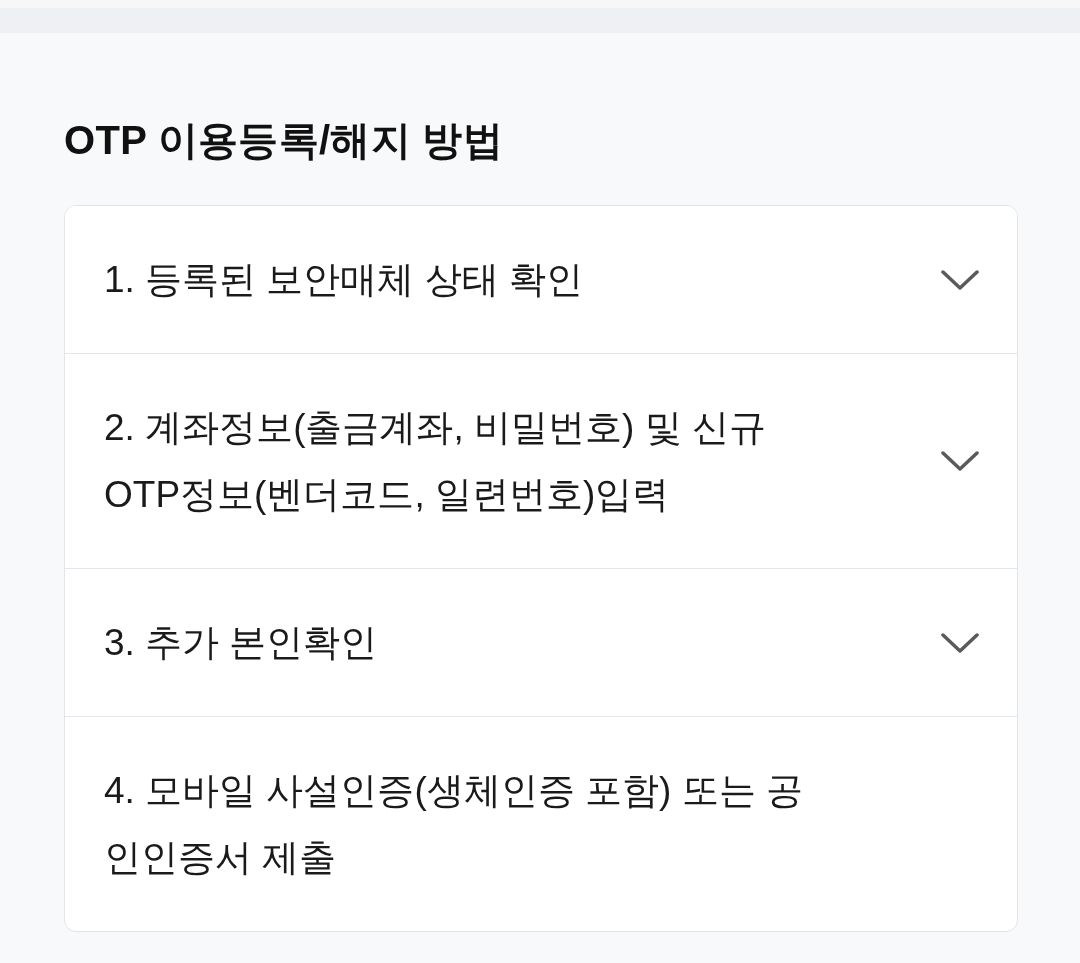 The height and width of the screenshot is (963, 1080). Describe the element at coordinates (454, 824) in the screenshot. I see `step-text: 4. 모바일 사설인증(생체인증 포함) 또는 공인인증서 제출` at that location.